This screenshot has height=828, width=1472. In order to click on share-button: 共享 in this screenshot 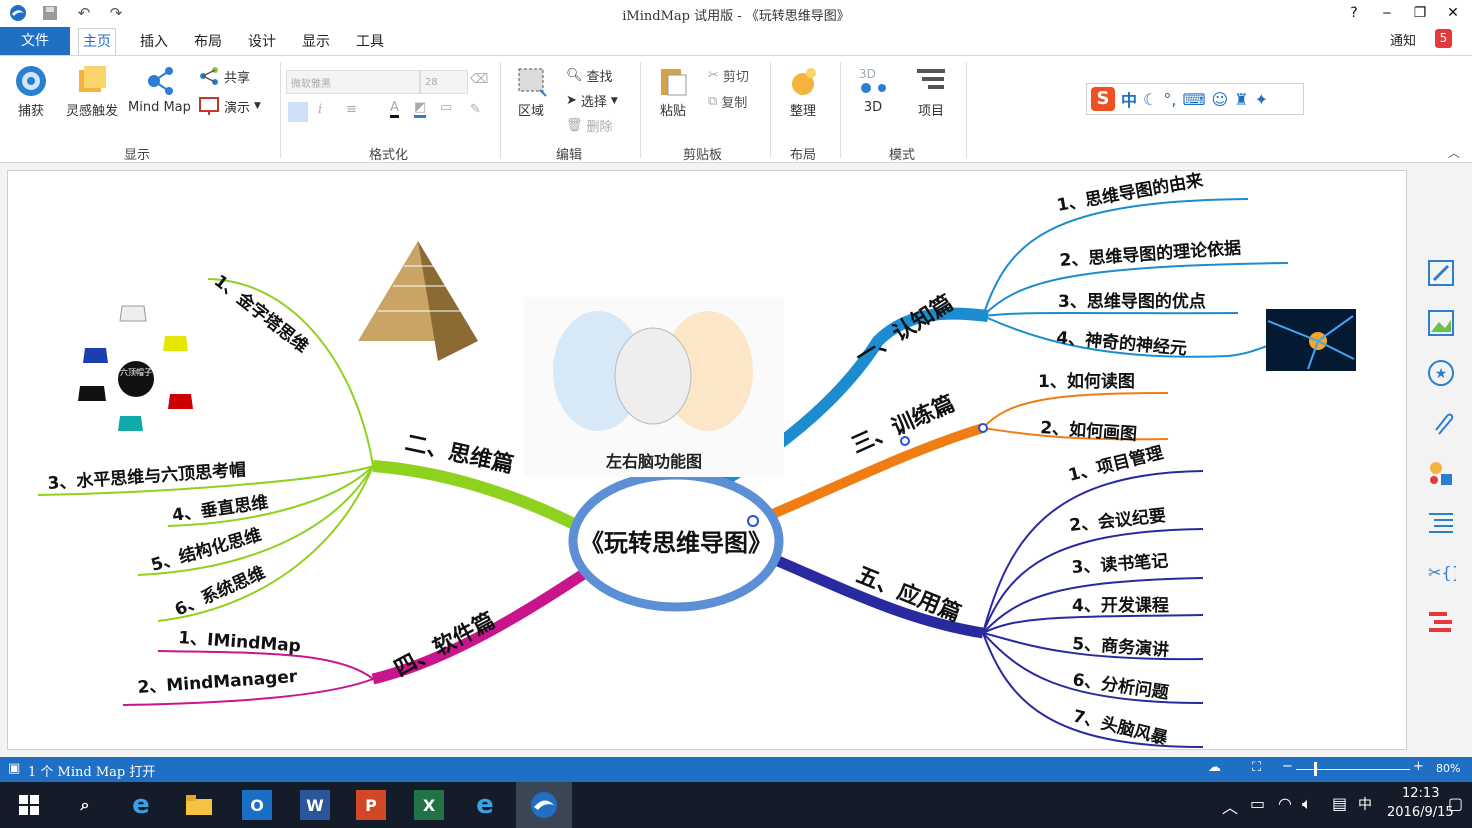, I will do `click(224, 76)`.